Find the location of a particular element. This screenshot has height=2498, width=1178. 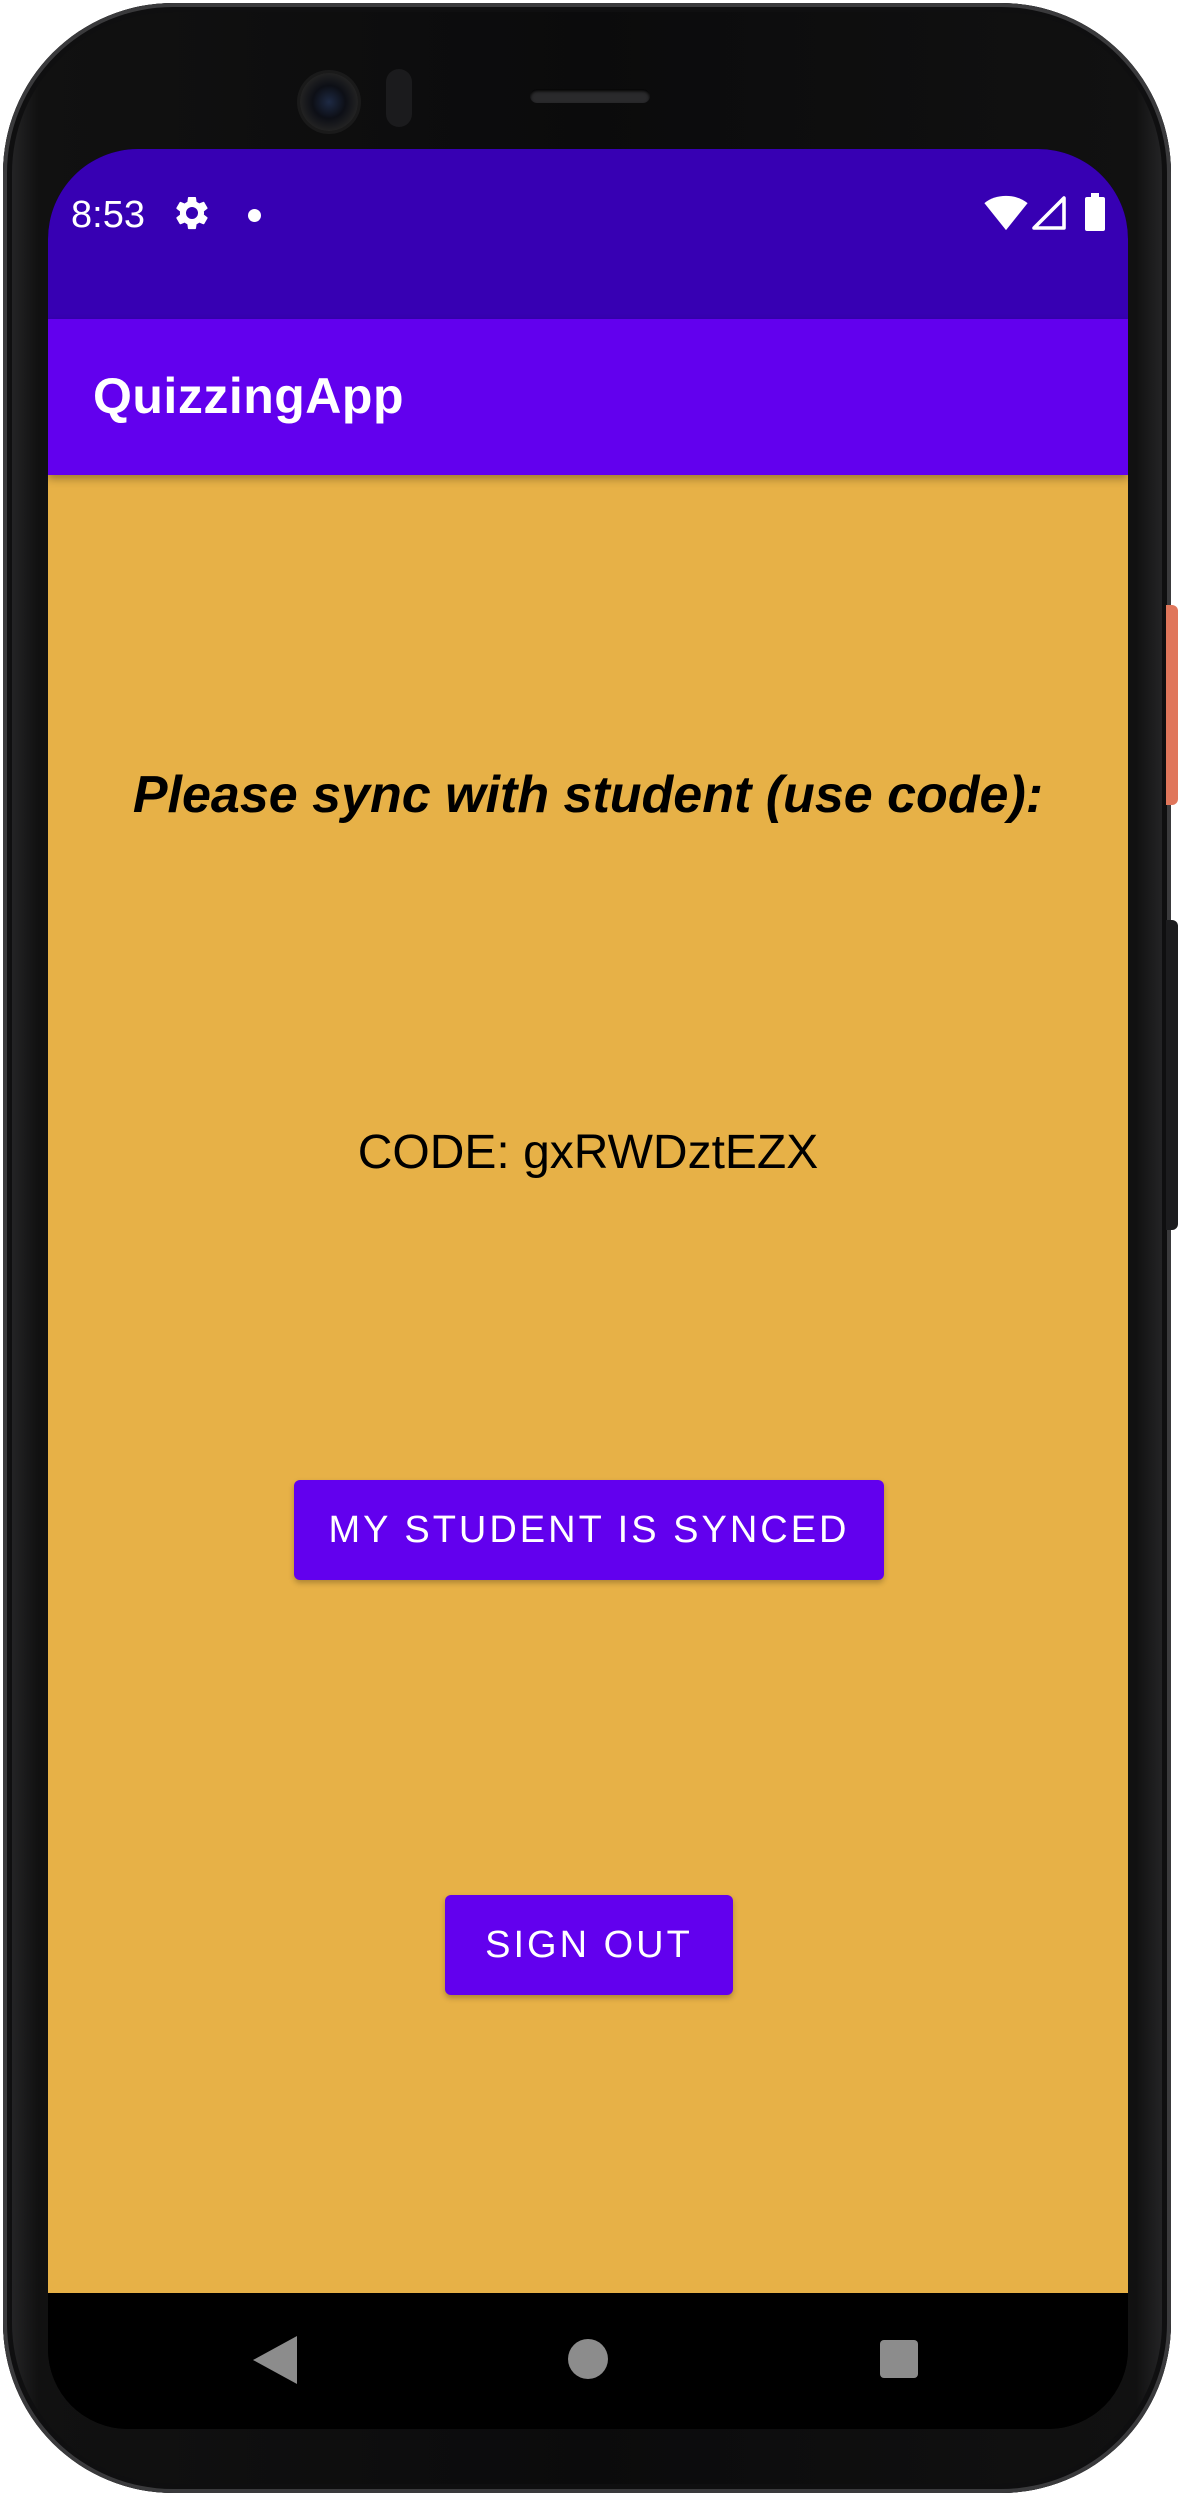

status-time: 8:53 is located at coordinates (108, 215).